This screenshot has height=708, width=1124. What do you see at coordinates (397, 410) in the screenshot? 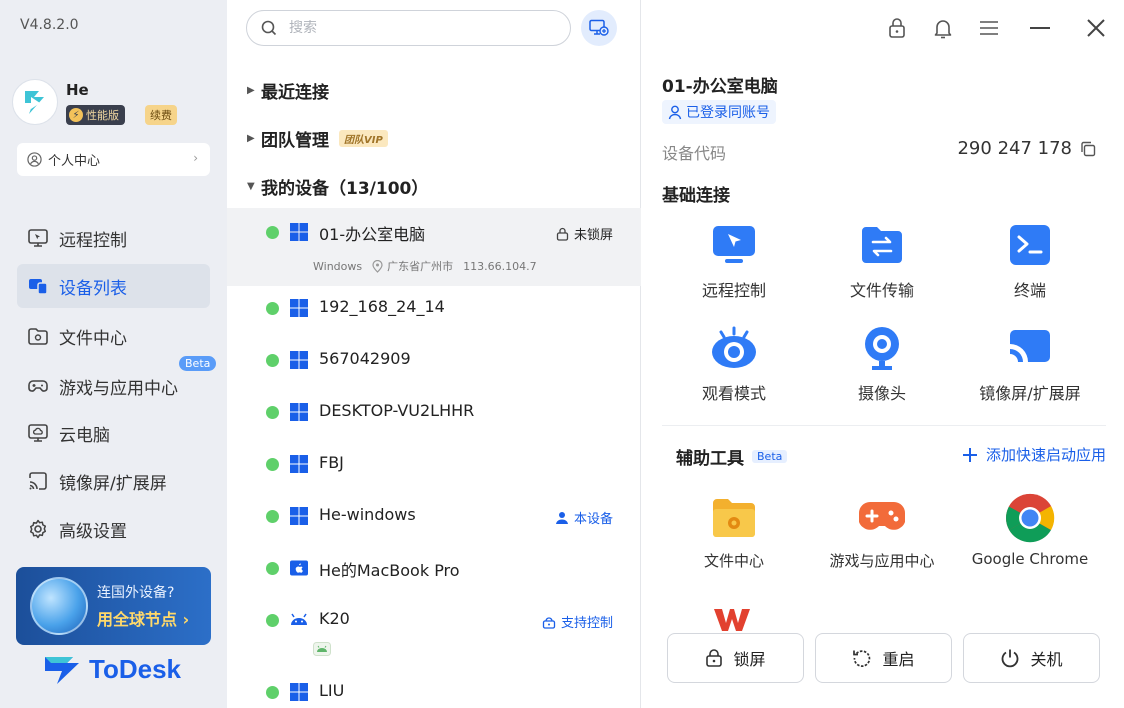
I see `device-name: DESKTOP-VU2LHHR` at bounding box center [397, 410].